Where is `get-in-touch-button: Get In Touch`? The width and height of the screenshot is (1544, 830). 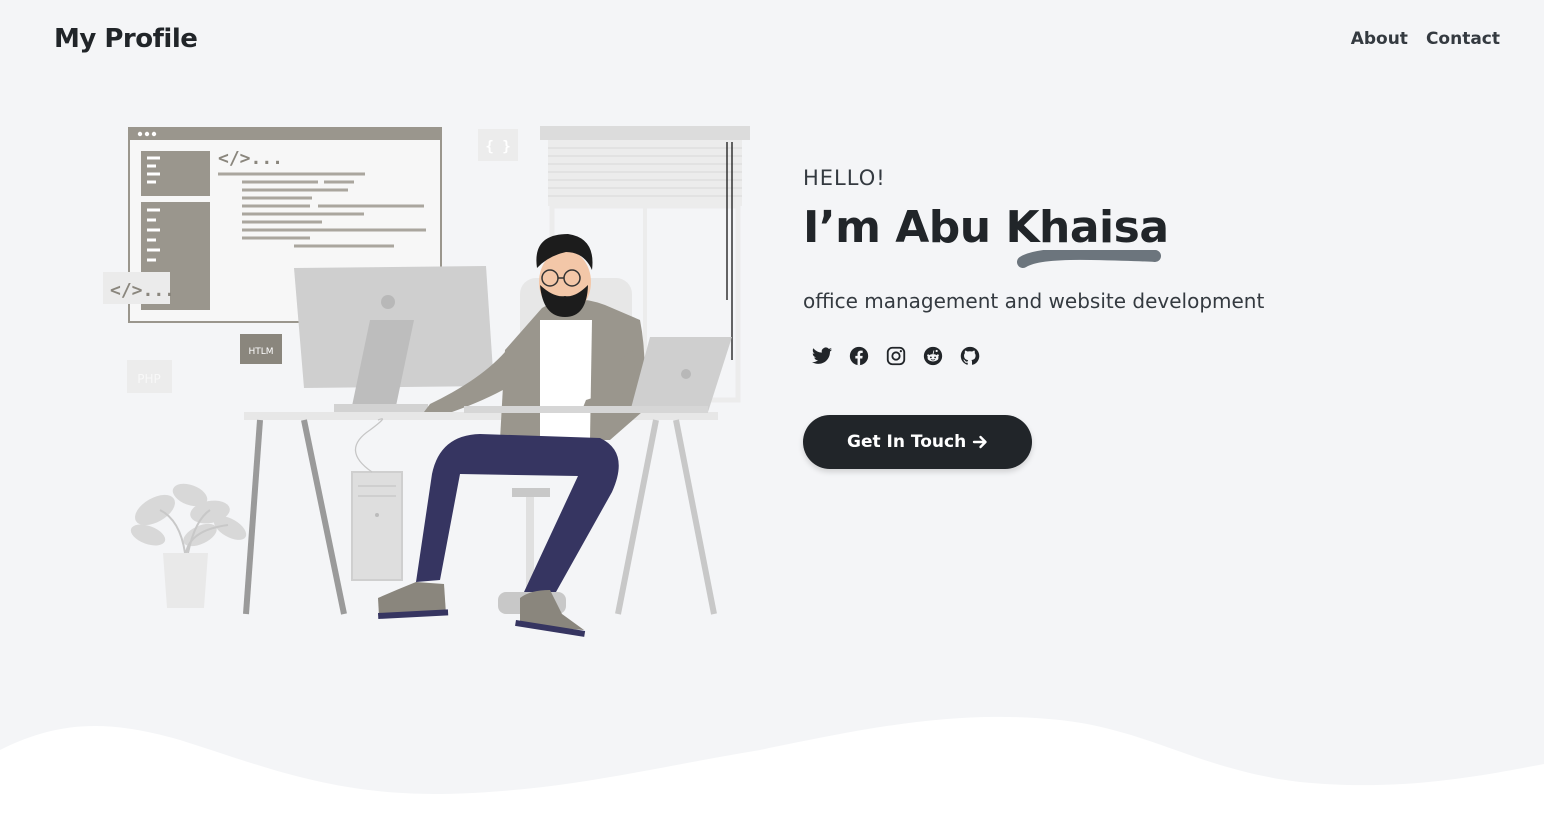
get-in-touch-button: Get In Touch is located at coordinates (918, 442).